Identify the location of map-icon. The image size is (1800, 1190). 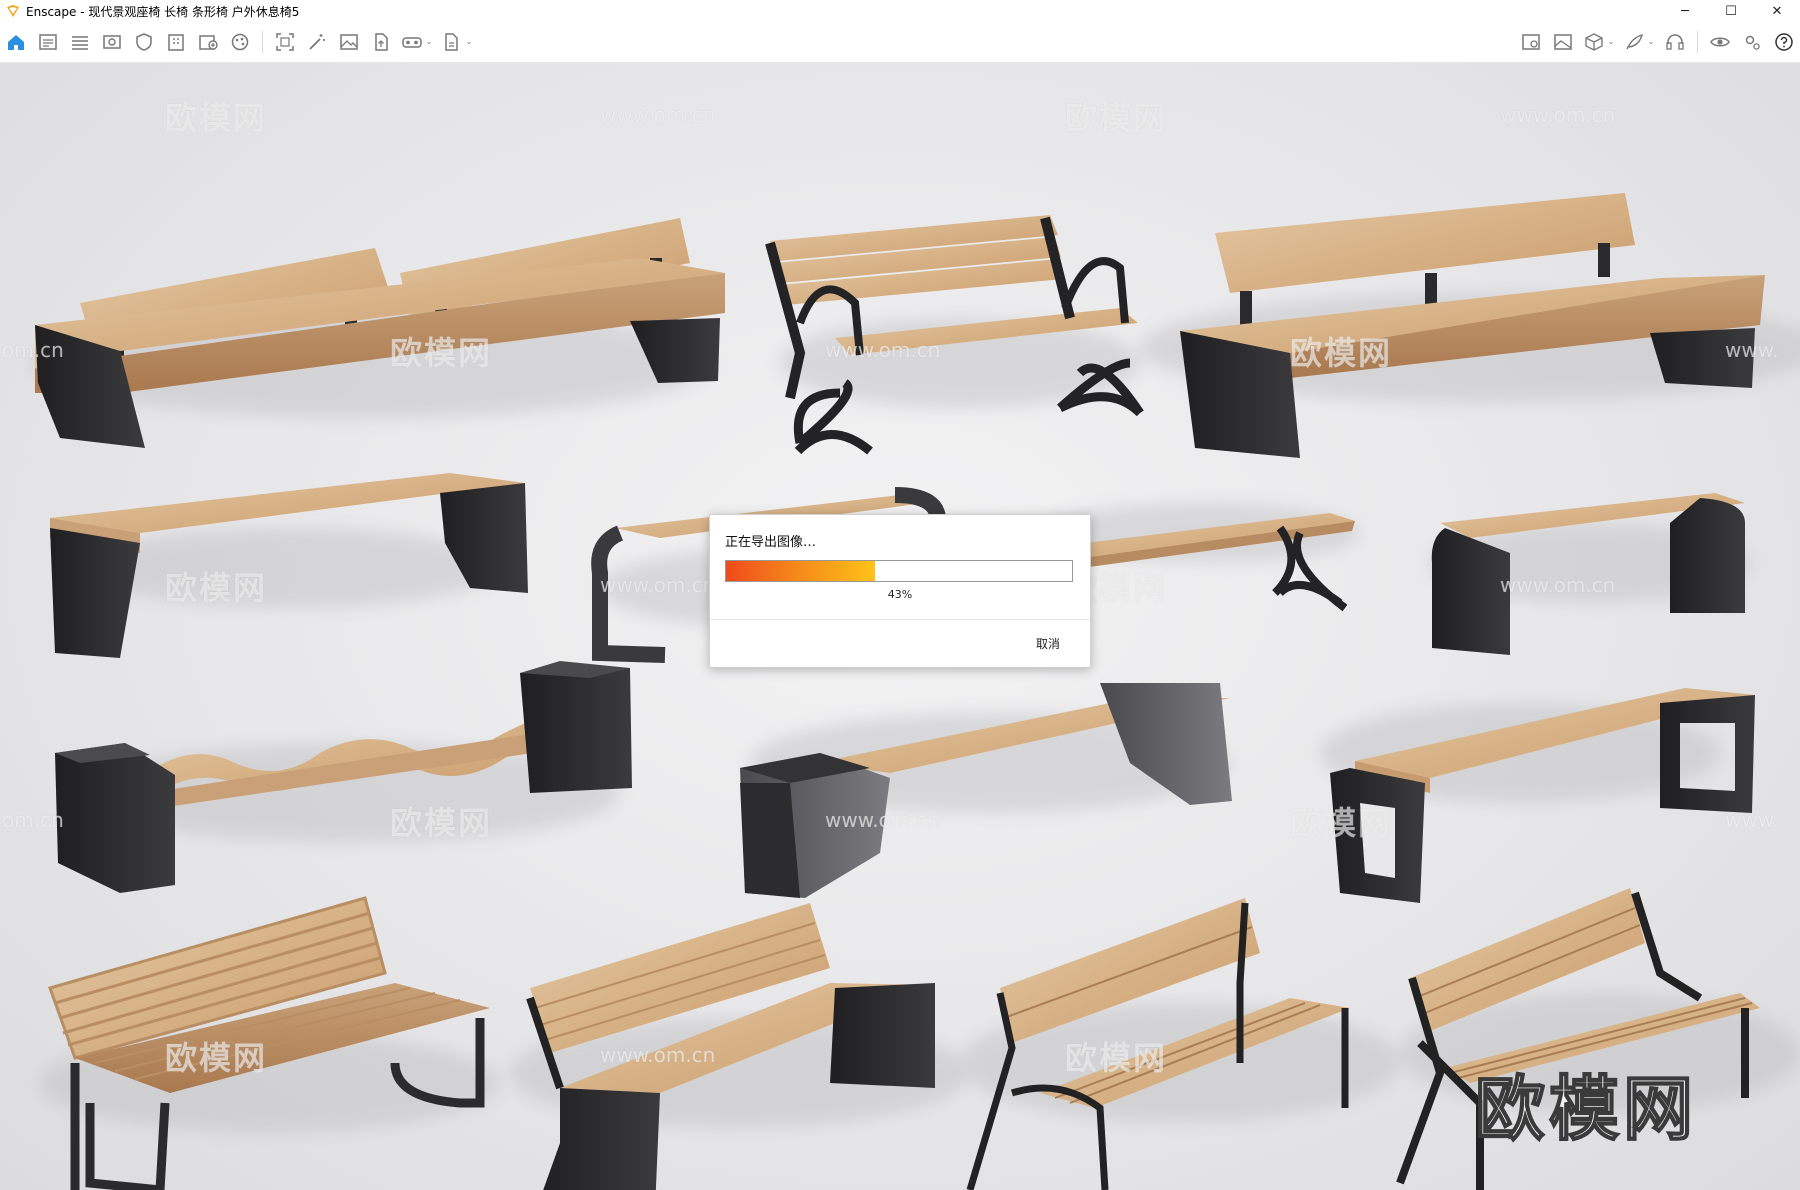
(1531, 42).